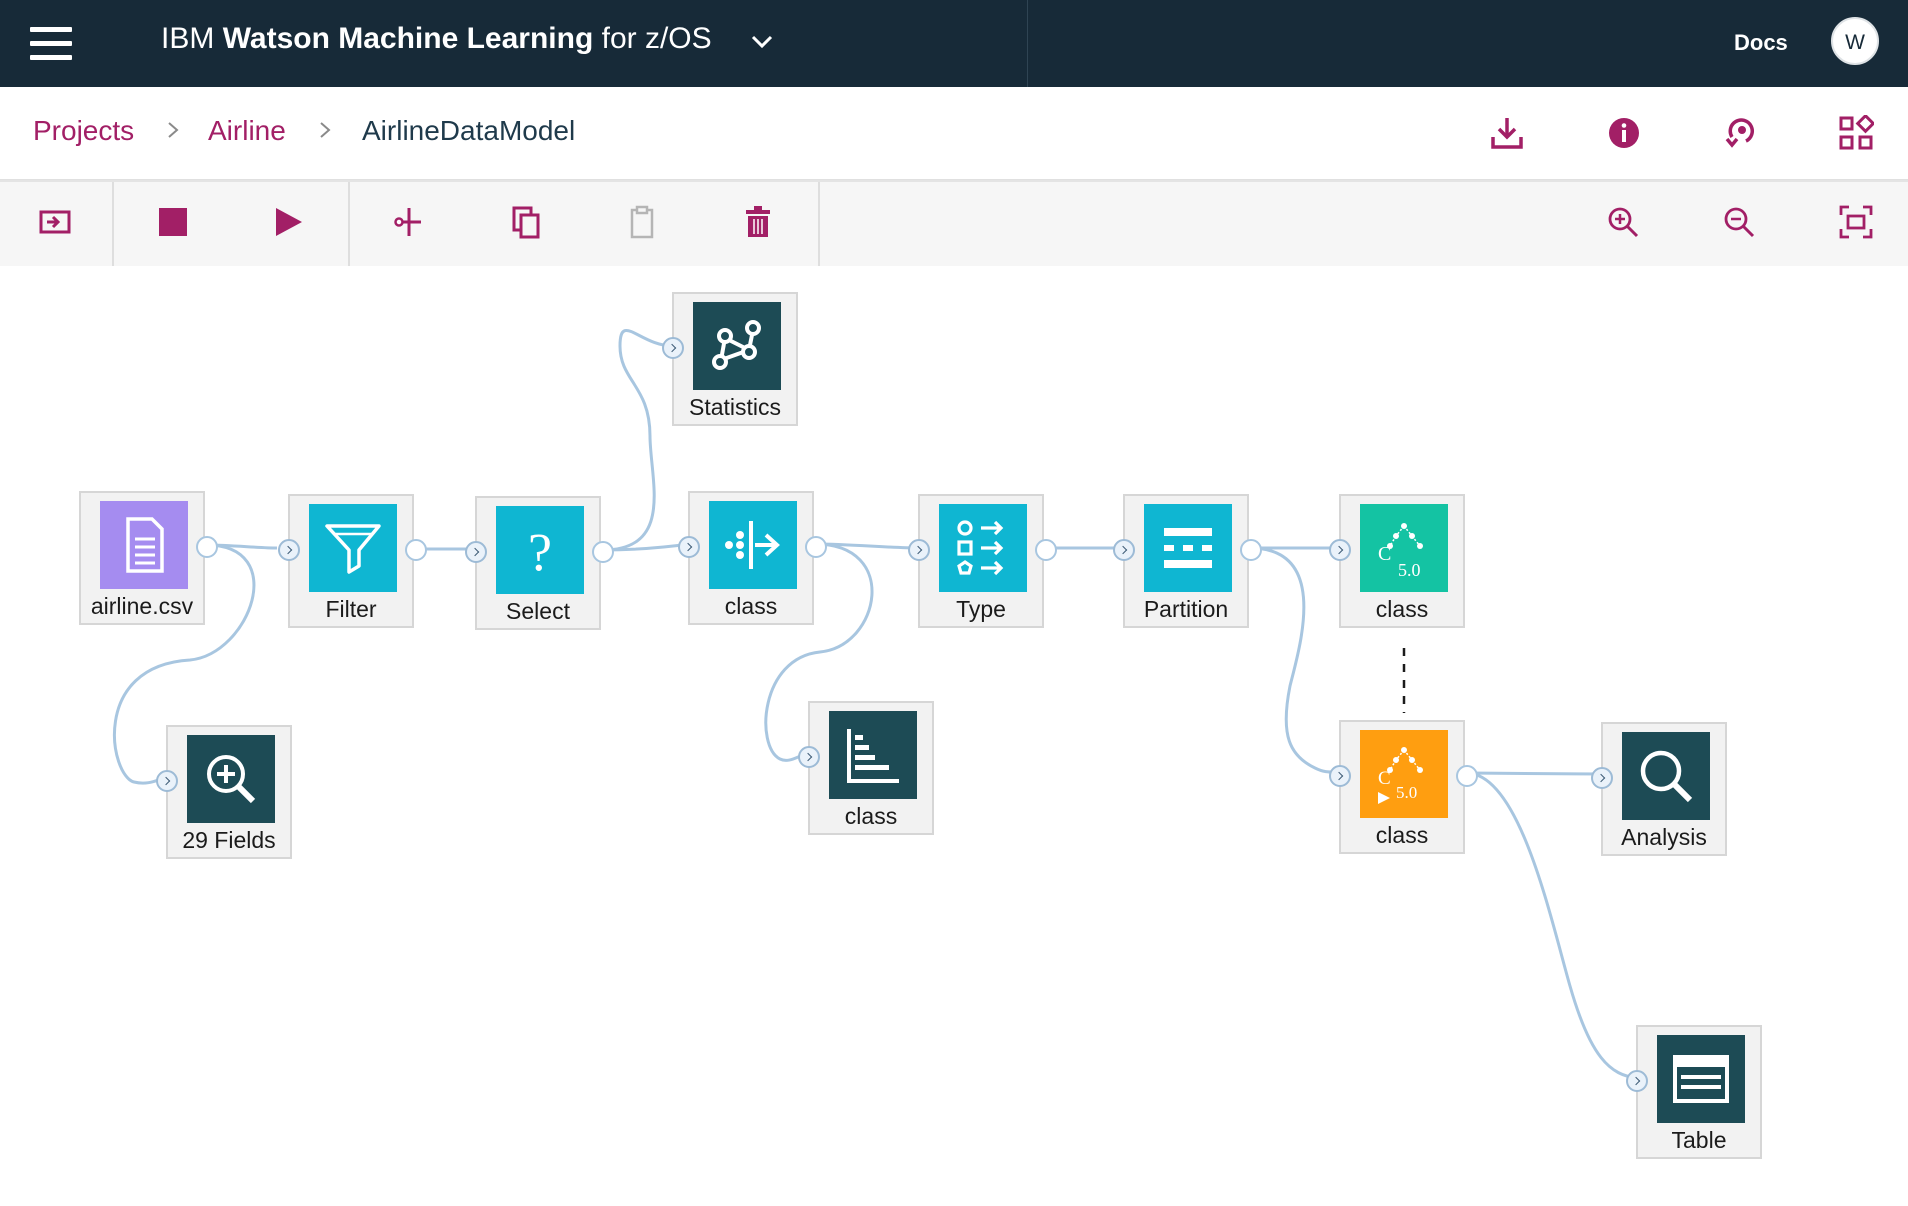 This screenshot has height=1206, width=1908. I want to click on node-airline-csv: airline.csv, so click(148, 558).